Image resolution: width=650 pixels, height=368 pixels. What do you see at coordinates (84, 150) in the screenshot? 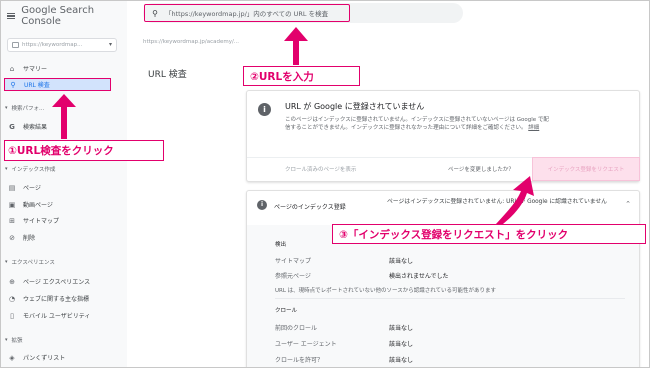
I see `annotation-step-1: ①URL検査をクリック` at bounding box center [84, 150].